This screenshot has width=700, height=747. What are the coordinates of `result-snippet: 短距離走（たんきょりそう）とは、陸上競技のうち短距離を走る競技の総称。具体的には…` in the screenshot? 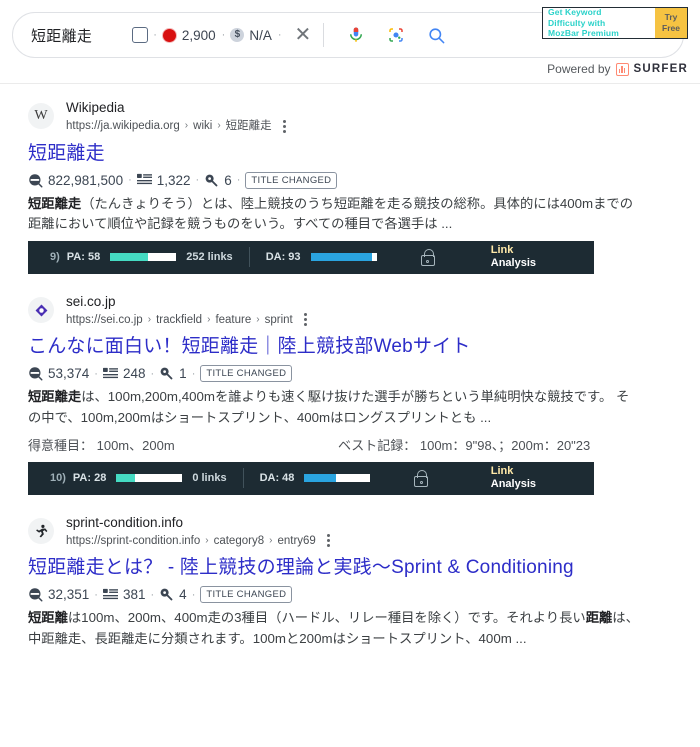 It's located at (334, 214).